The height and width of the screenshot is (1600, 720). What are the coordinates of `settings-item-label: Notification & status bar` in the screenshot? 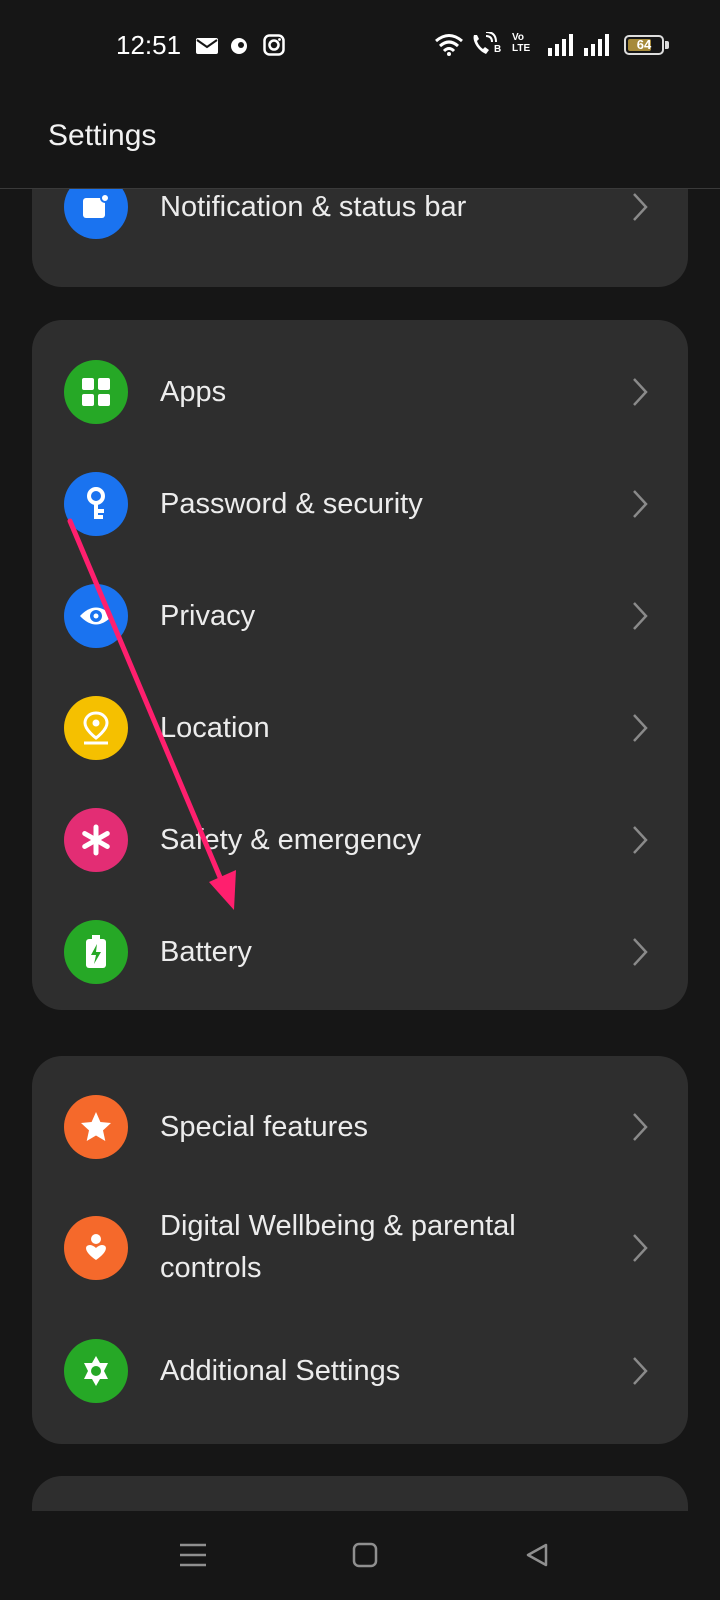 It's located at (313, 207).